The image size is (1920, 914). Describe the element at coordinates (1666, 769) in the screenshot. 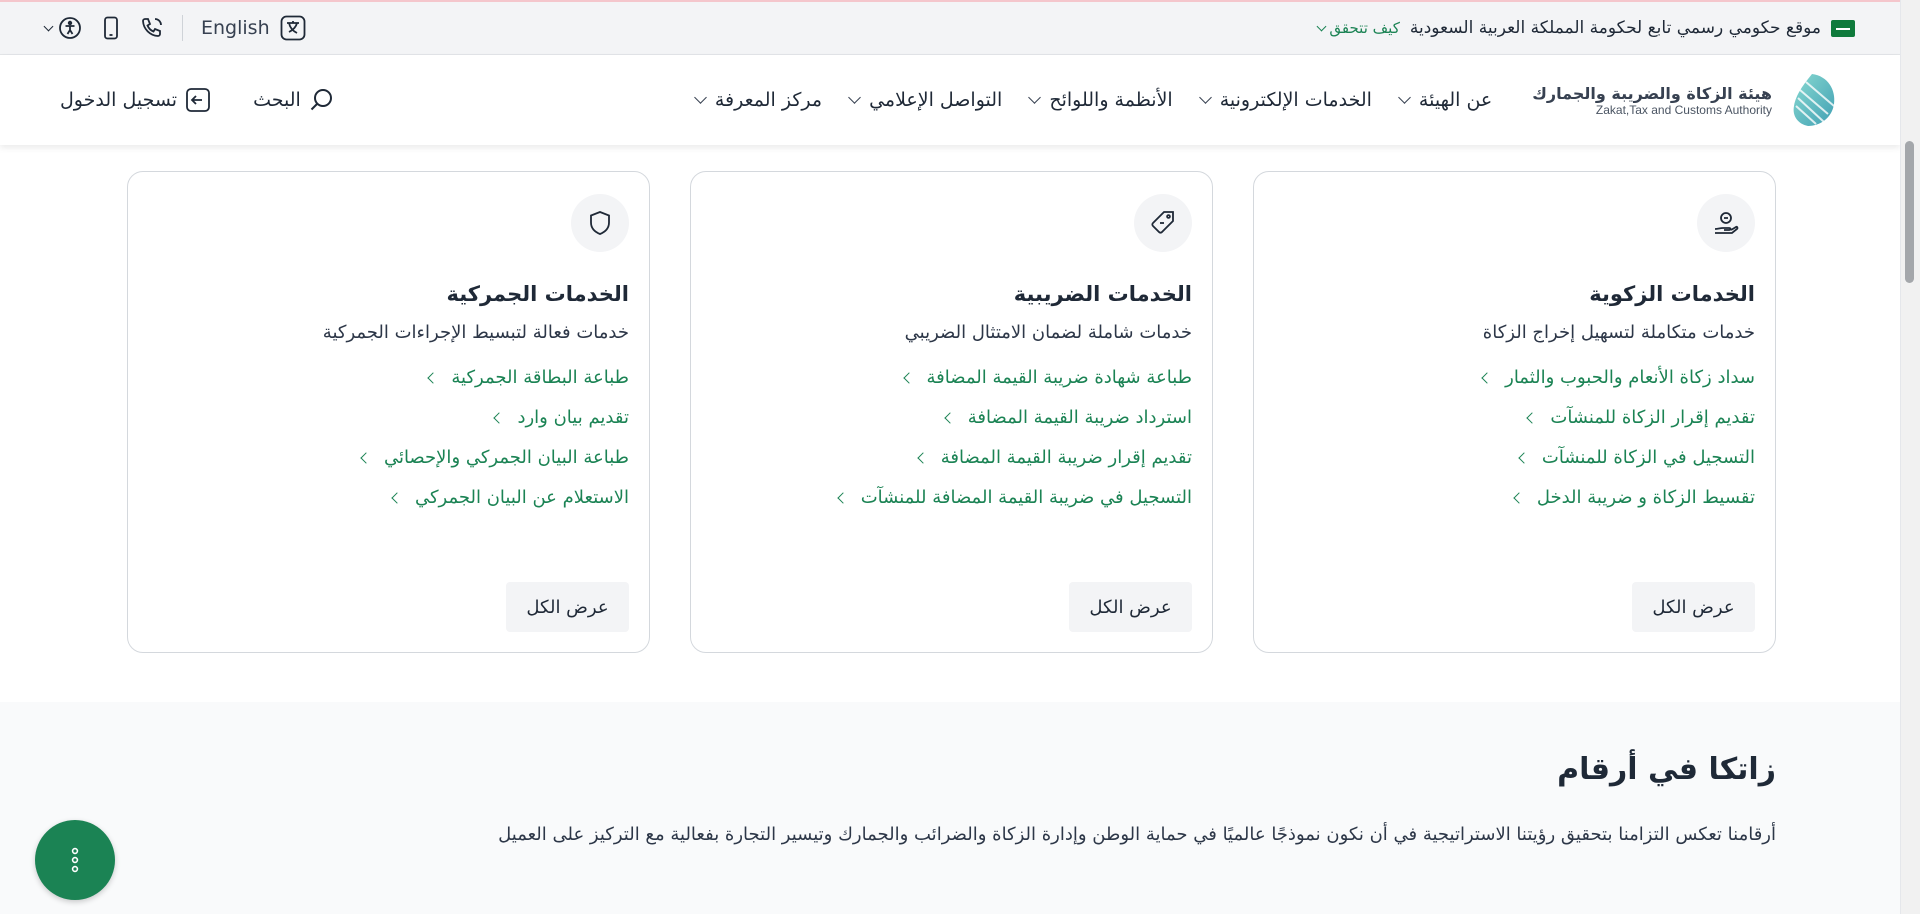

I see `section-title: زاتكا في أرقام` at that location.